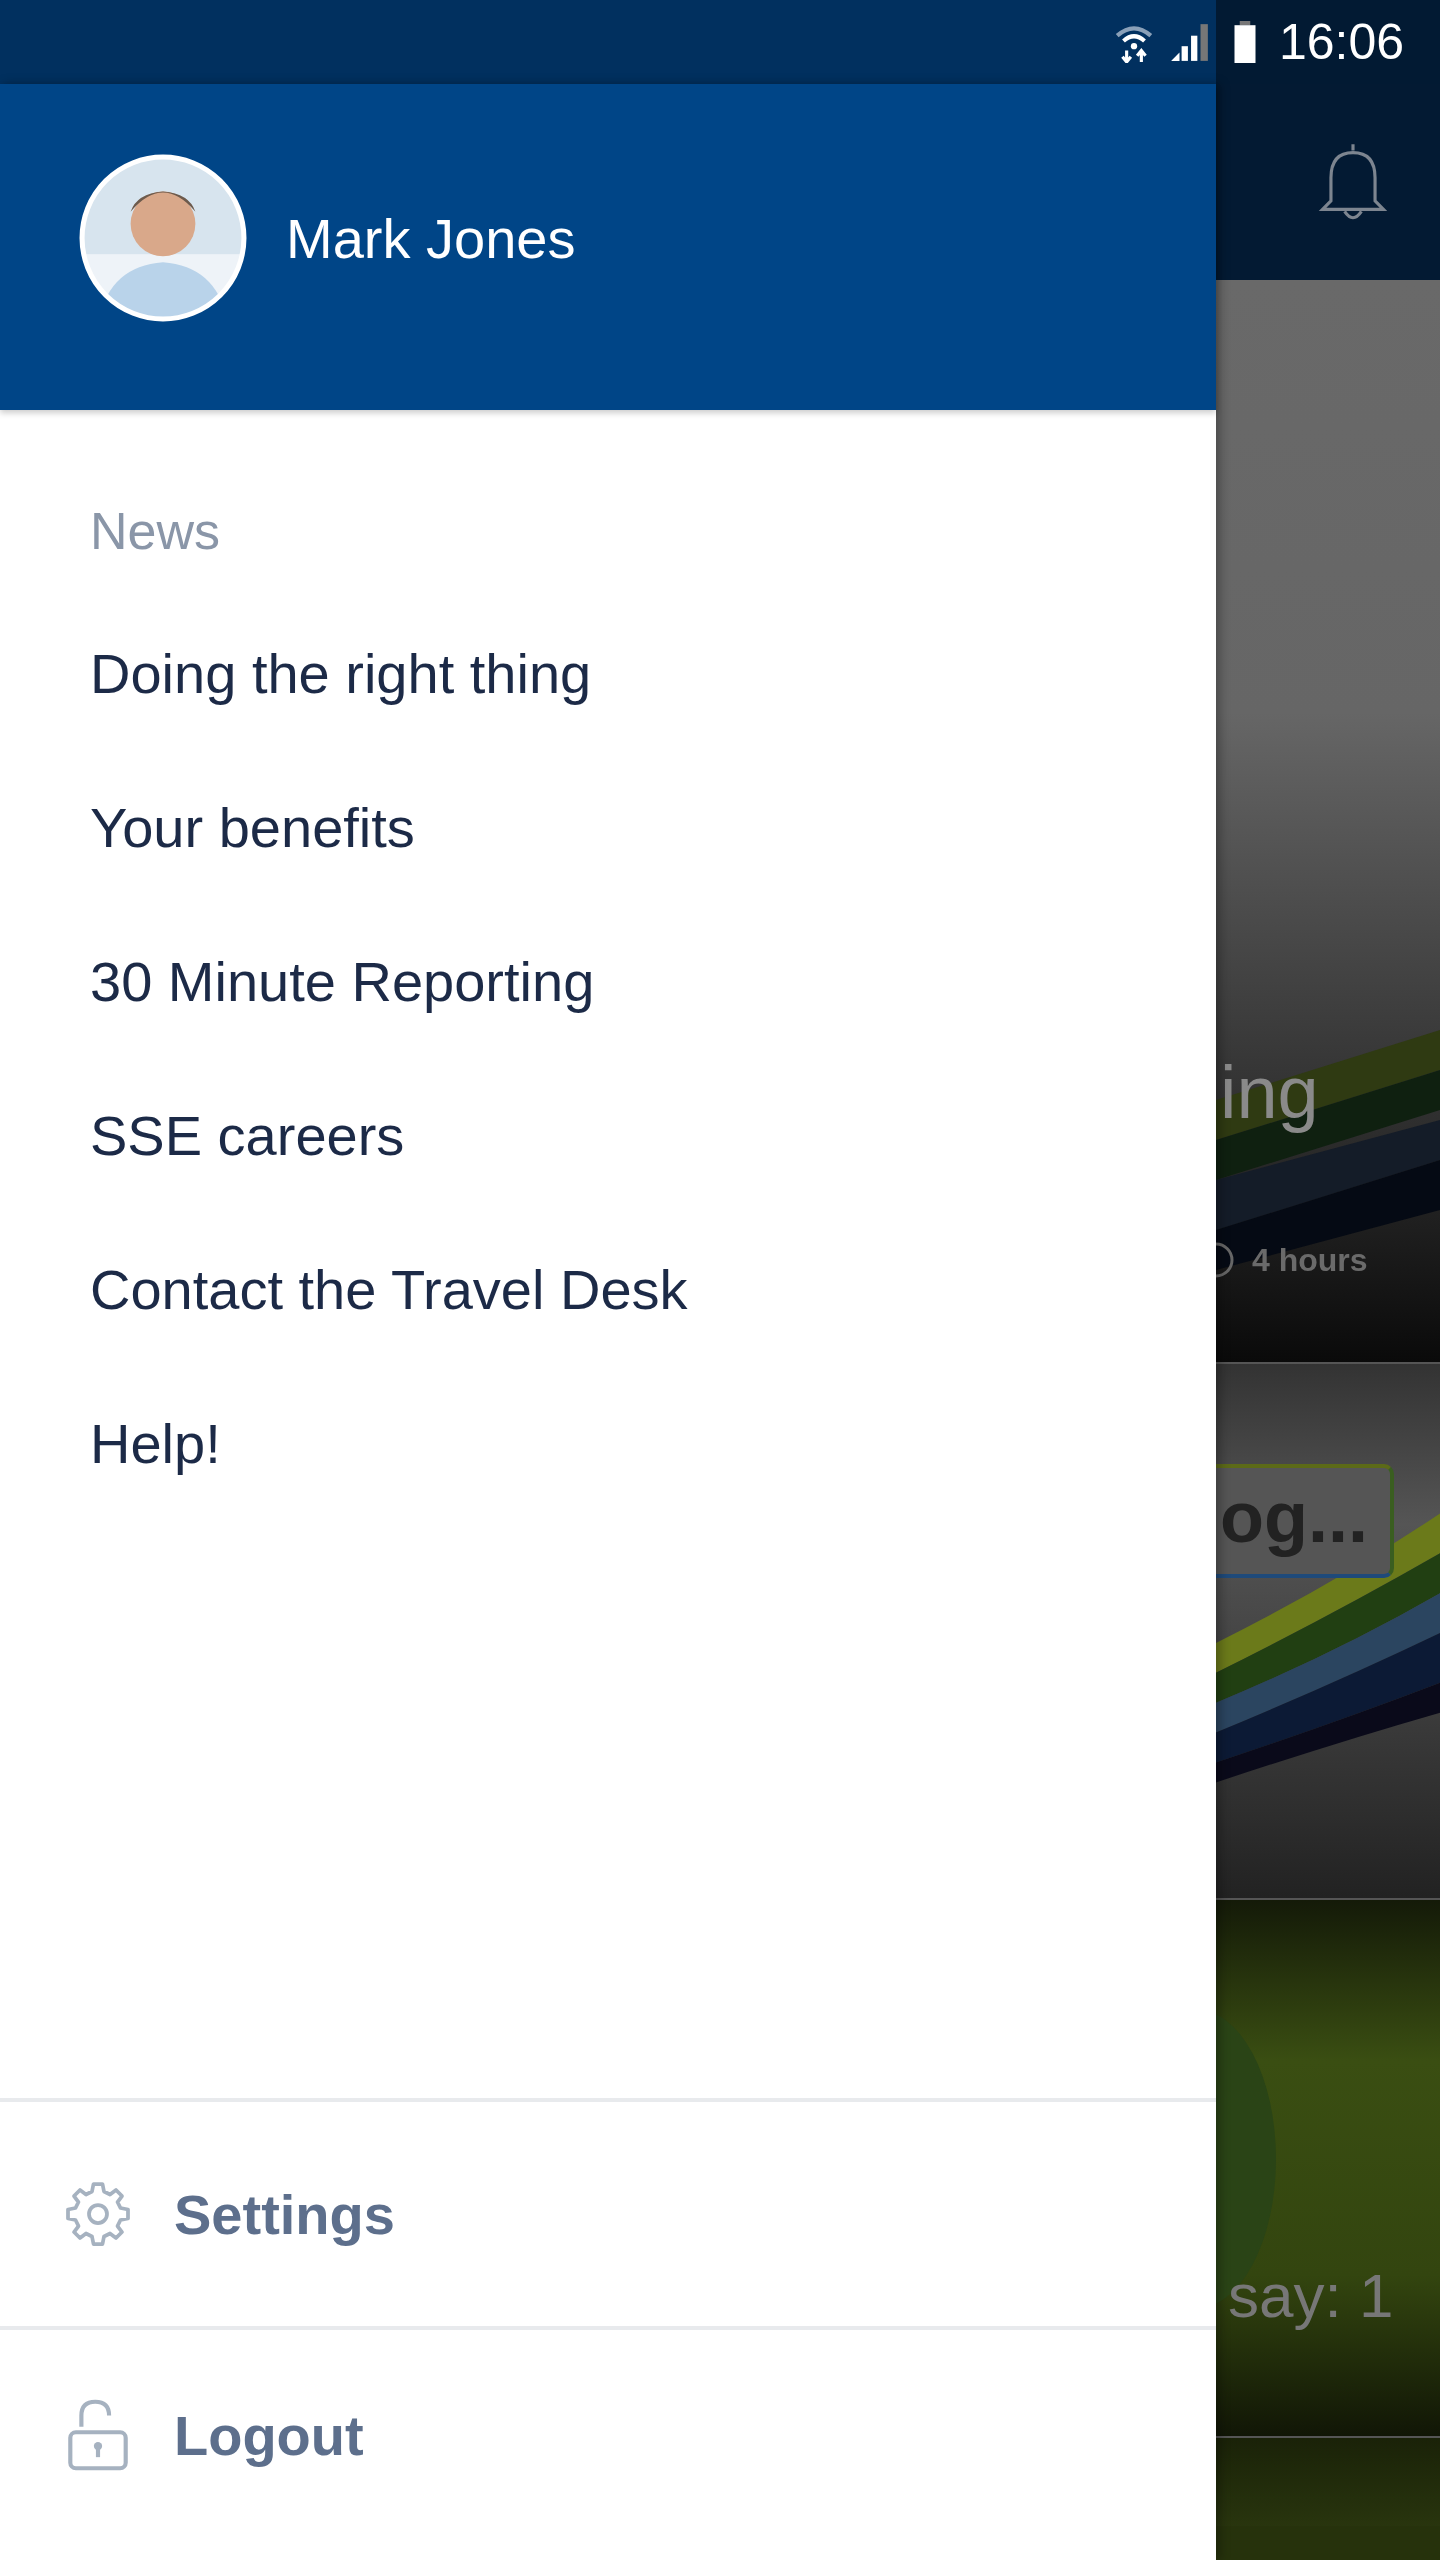 This screenshot has height=2560, width=1440. I want to click on clock-time: 16:06, so click(1341, 42).